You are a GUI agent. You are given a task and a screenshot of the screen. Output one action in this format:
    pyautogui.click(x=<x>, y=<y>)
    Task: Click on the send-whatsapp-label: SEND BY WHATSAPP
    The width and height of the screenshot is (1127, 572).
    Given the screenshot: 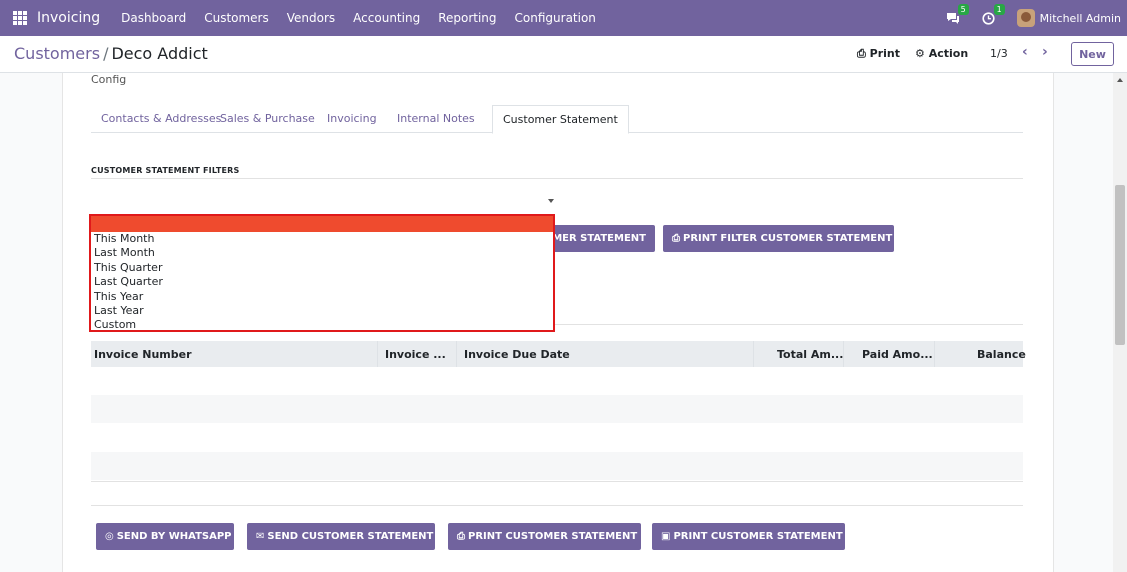 What is the action you would take?
    pyautogui.click(x=174, y=536)
    